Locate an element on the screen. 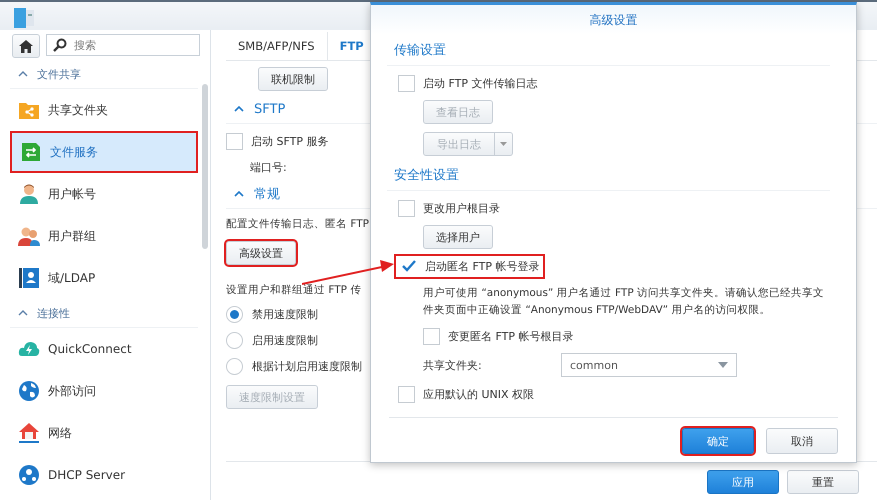 Image resolution: width=877 pixels, height=500 pixels. section-title: 常规 is located at coordinates (267, 194).